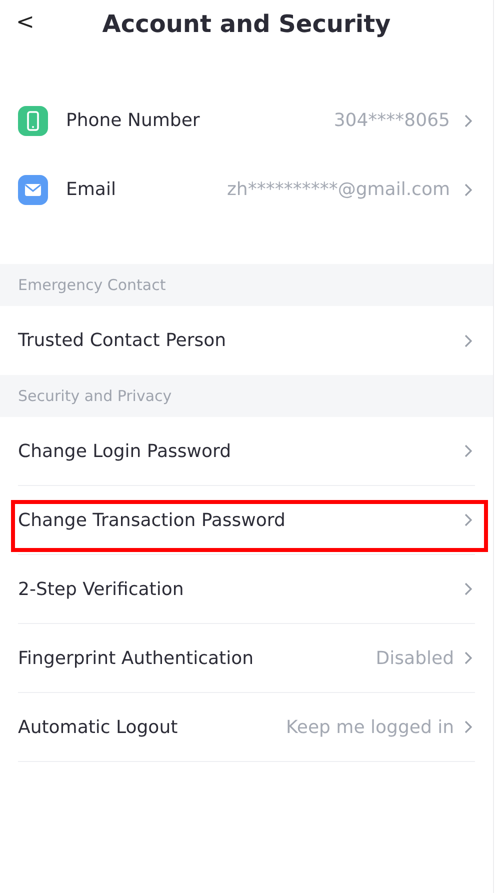 The image size is (503, 893). I want to click on account-row: Phone Number 304****8065, so click(246, 120).